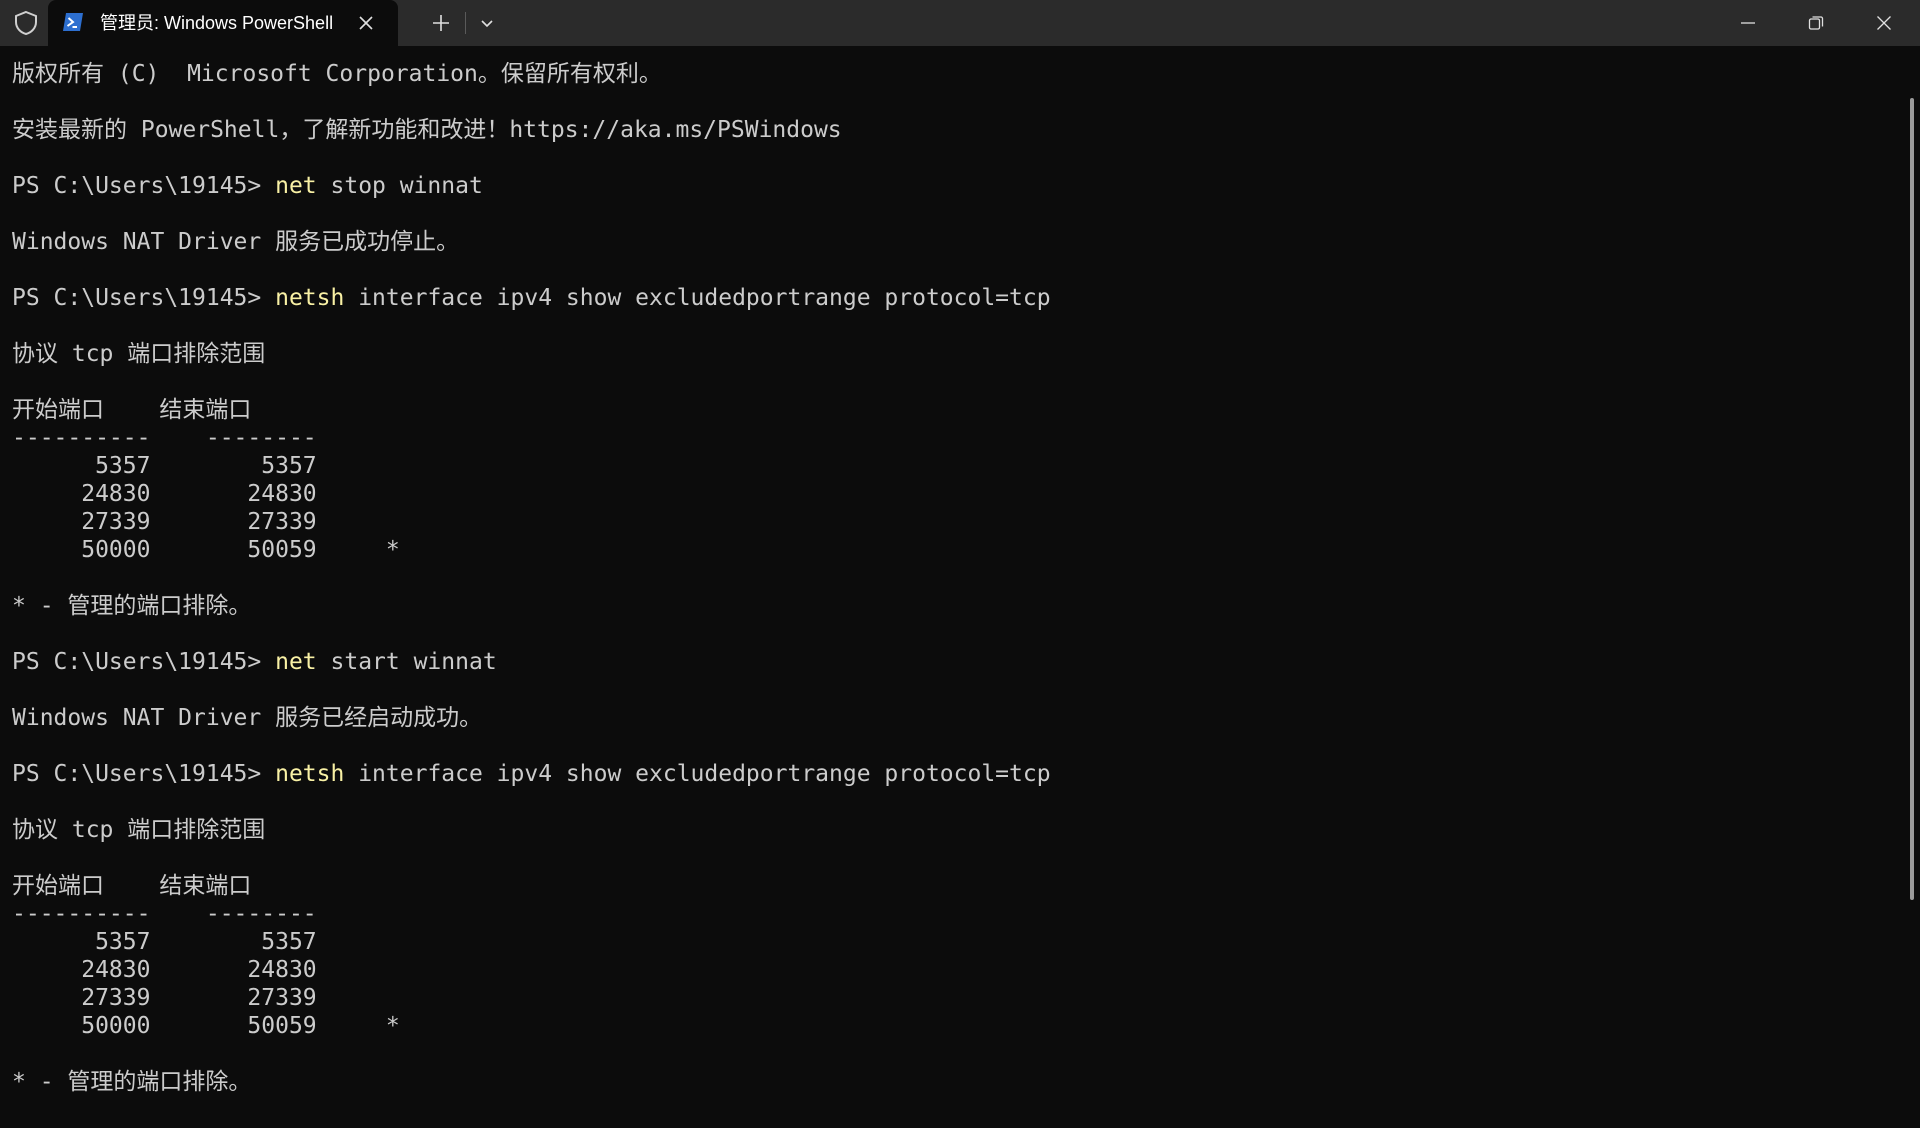  What do you see at coordinates (465, 23) in the screenshot?
I see `tab-divider` at bounding box center [465, 23].